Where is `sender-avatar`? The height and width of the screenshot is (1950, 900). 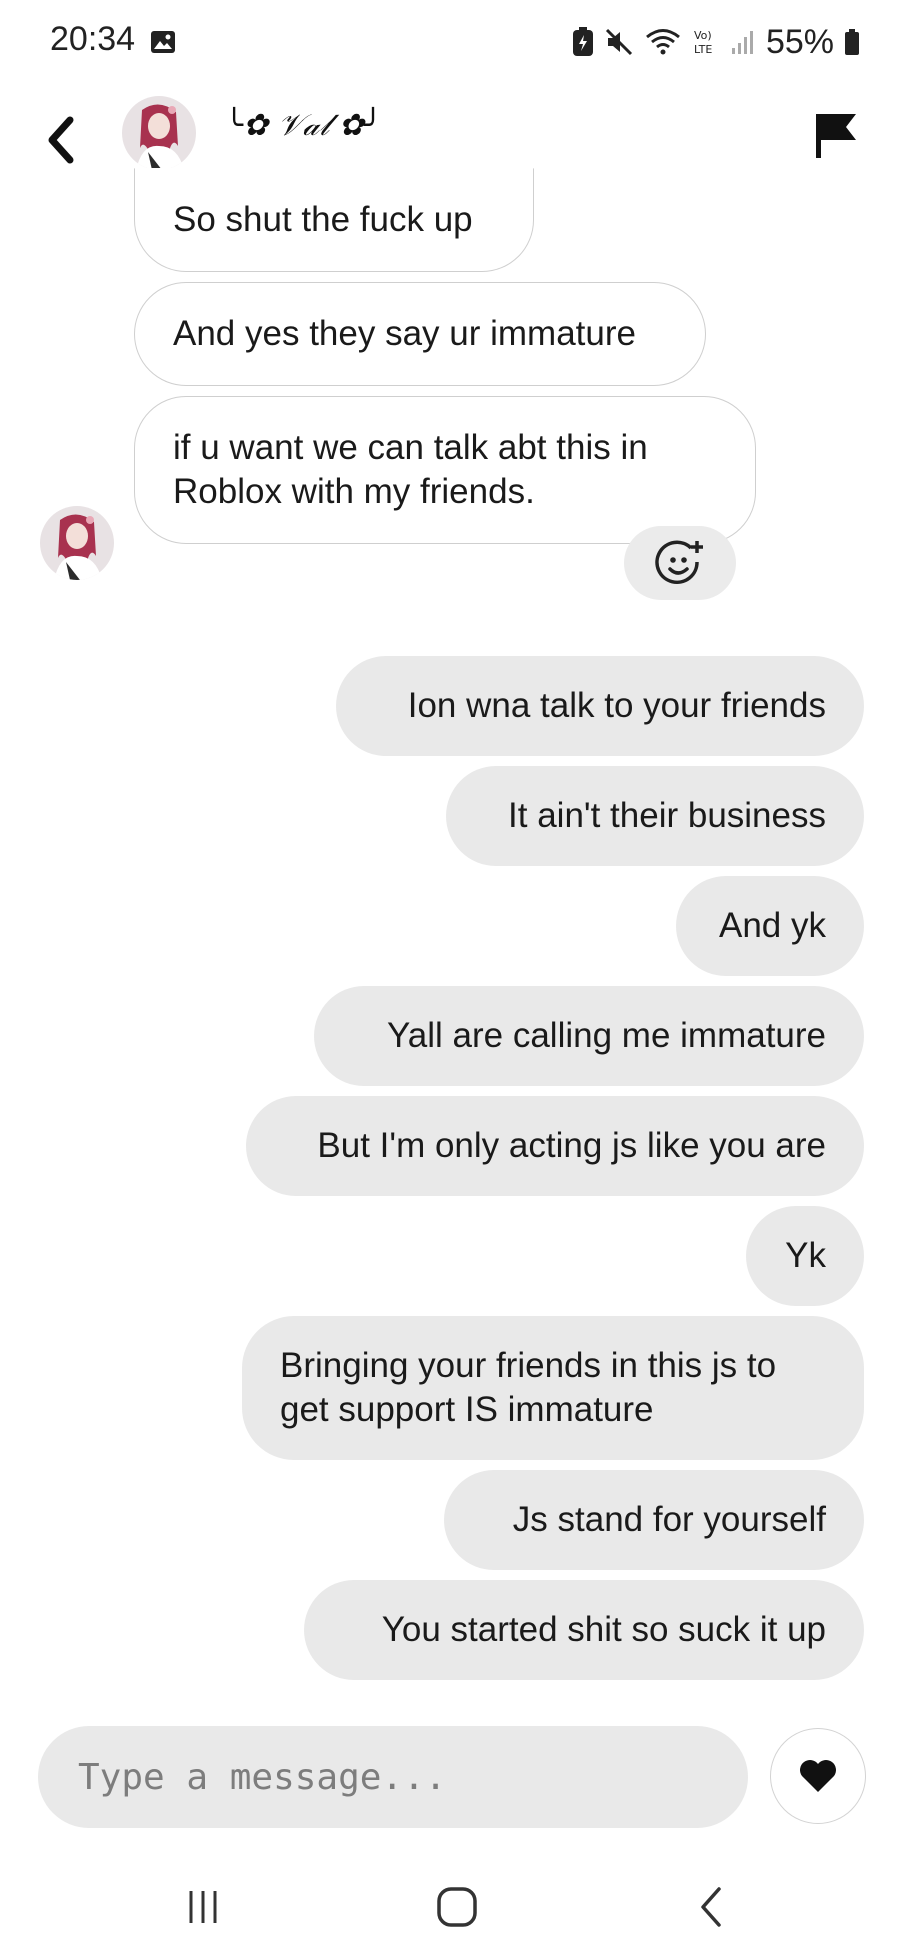
sender-avatar is located at coordinates (77, 543).